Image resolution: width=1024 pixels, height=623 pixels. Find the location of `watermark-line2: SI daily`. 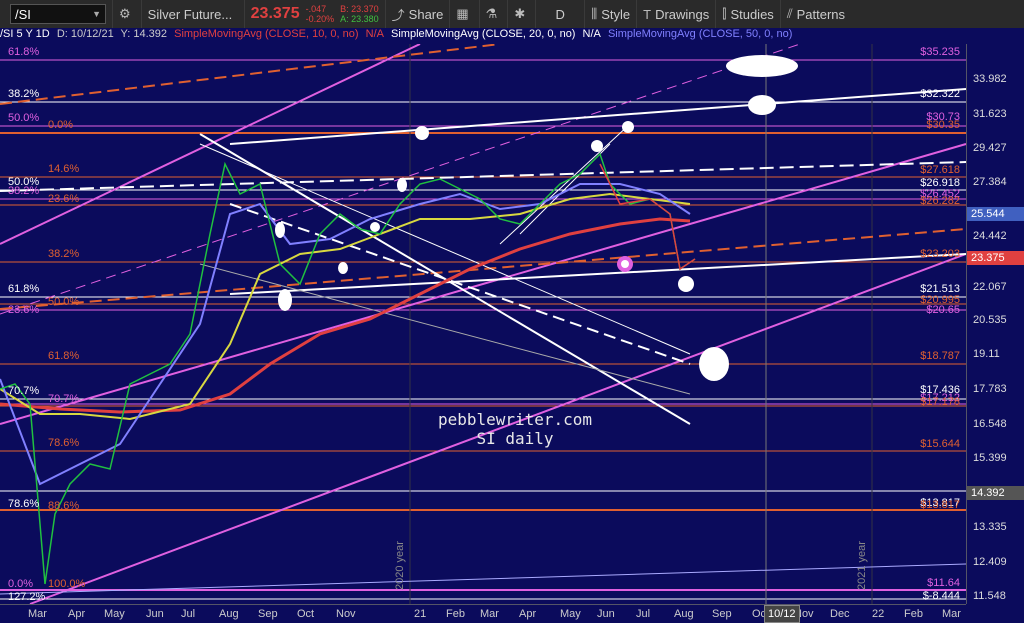

watermark-line2: SI daily is located at coordinates (515, 438).